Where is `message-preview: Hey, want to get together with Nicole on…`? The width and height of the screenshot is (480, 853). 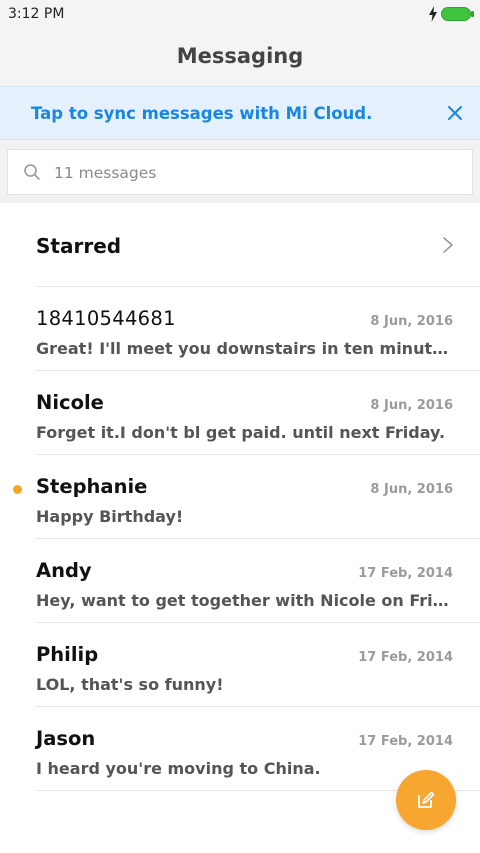
message-preview: Hey, want to get together with Nicole on… is located at coordinates (246, 600).